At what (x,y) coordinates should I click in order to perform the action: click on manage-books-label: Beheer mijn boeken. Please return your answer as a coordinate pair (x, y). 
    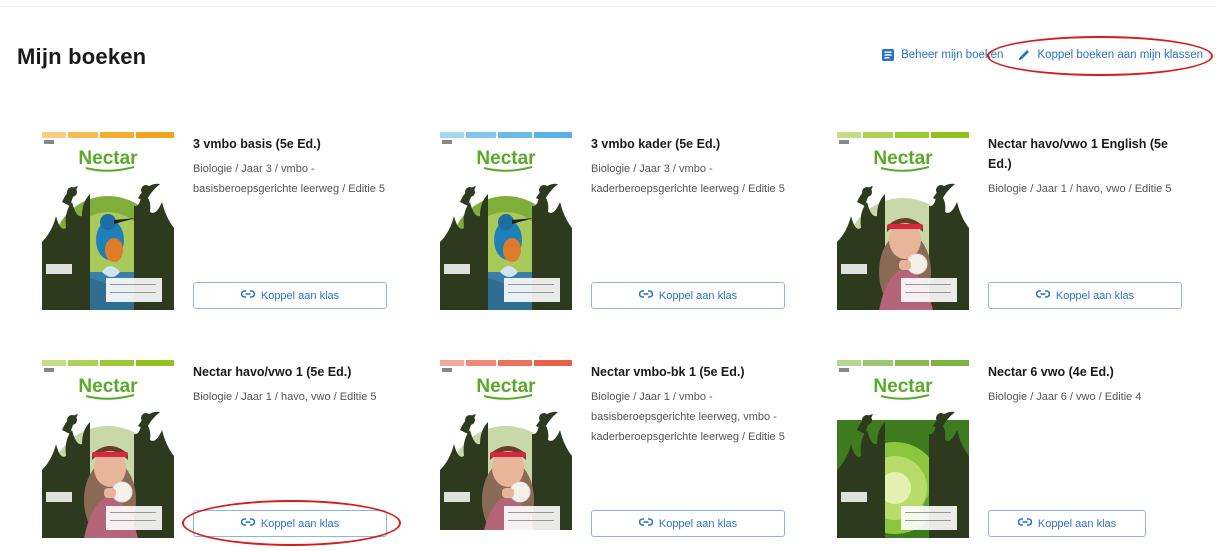
    Looking at the image, I should click on (952, 55).